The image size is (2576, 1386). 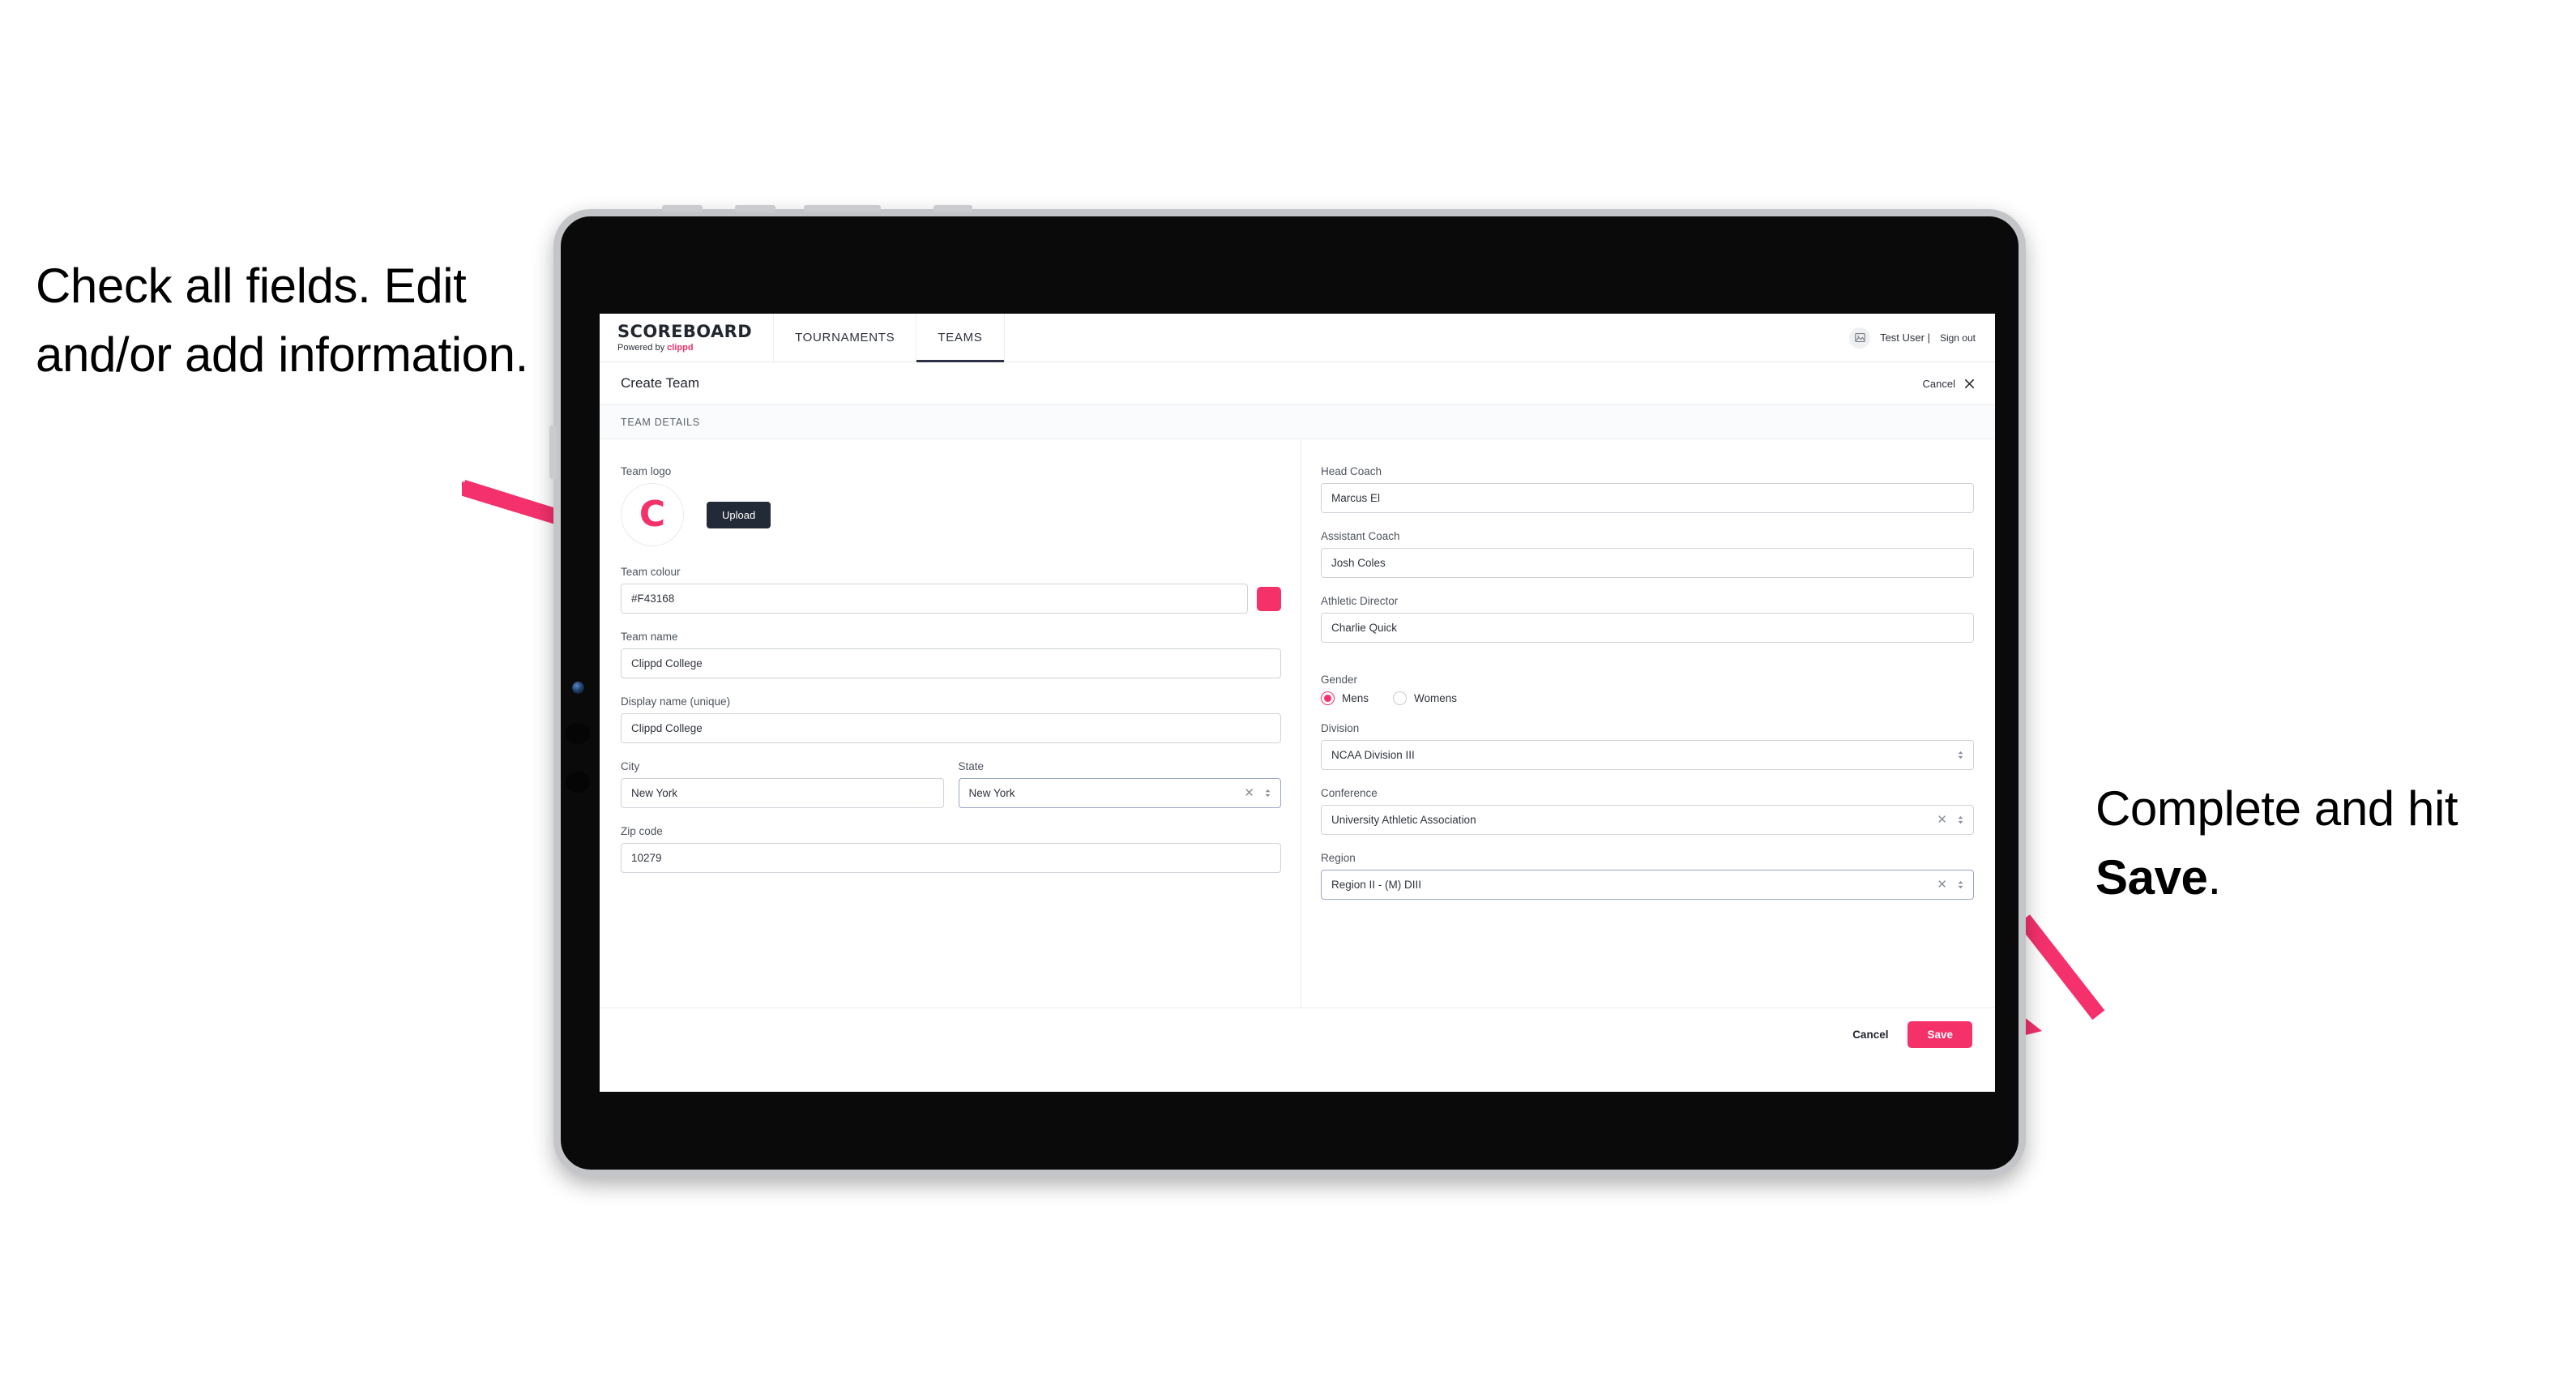 I want to click on tab-tournaments-label: TOURNAMENTS, so click(x=845, y=337).